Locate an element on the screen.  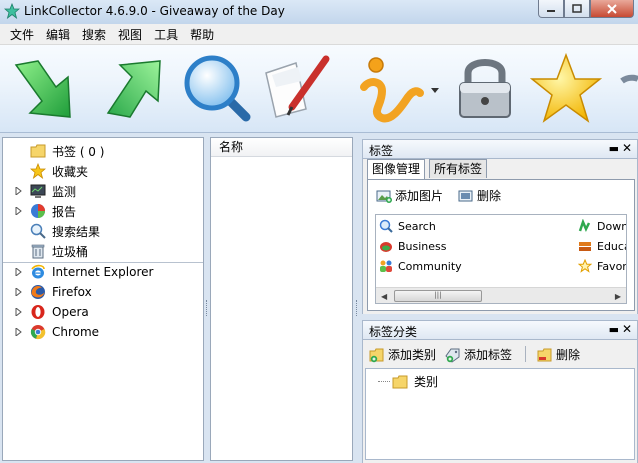
splitter-left is located at coordinates (207, 308).